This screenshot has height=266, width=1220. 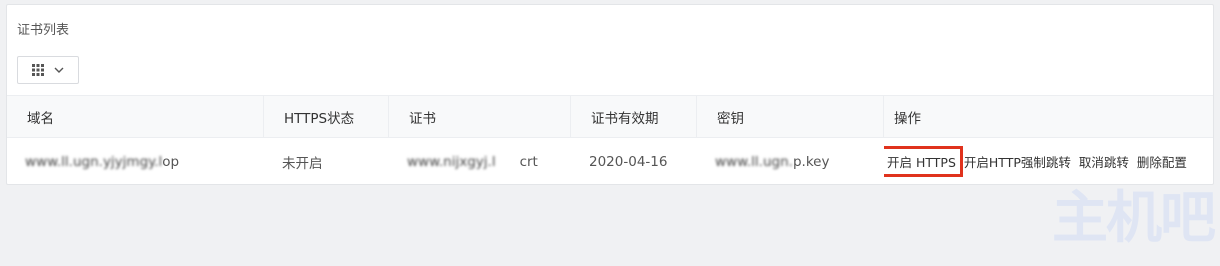 I want to click on enable-https-link: 开启 HTTPS, so click(x=923, y=161).